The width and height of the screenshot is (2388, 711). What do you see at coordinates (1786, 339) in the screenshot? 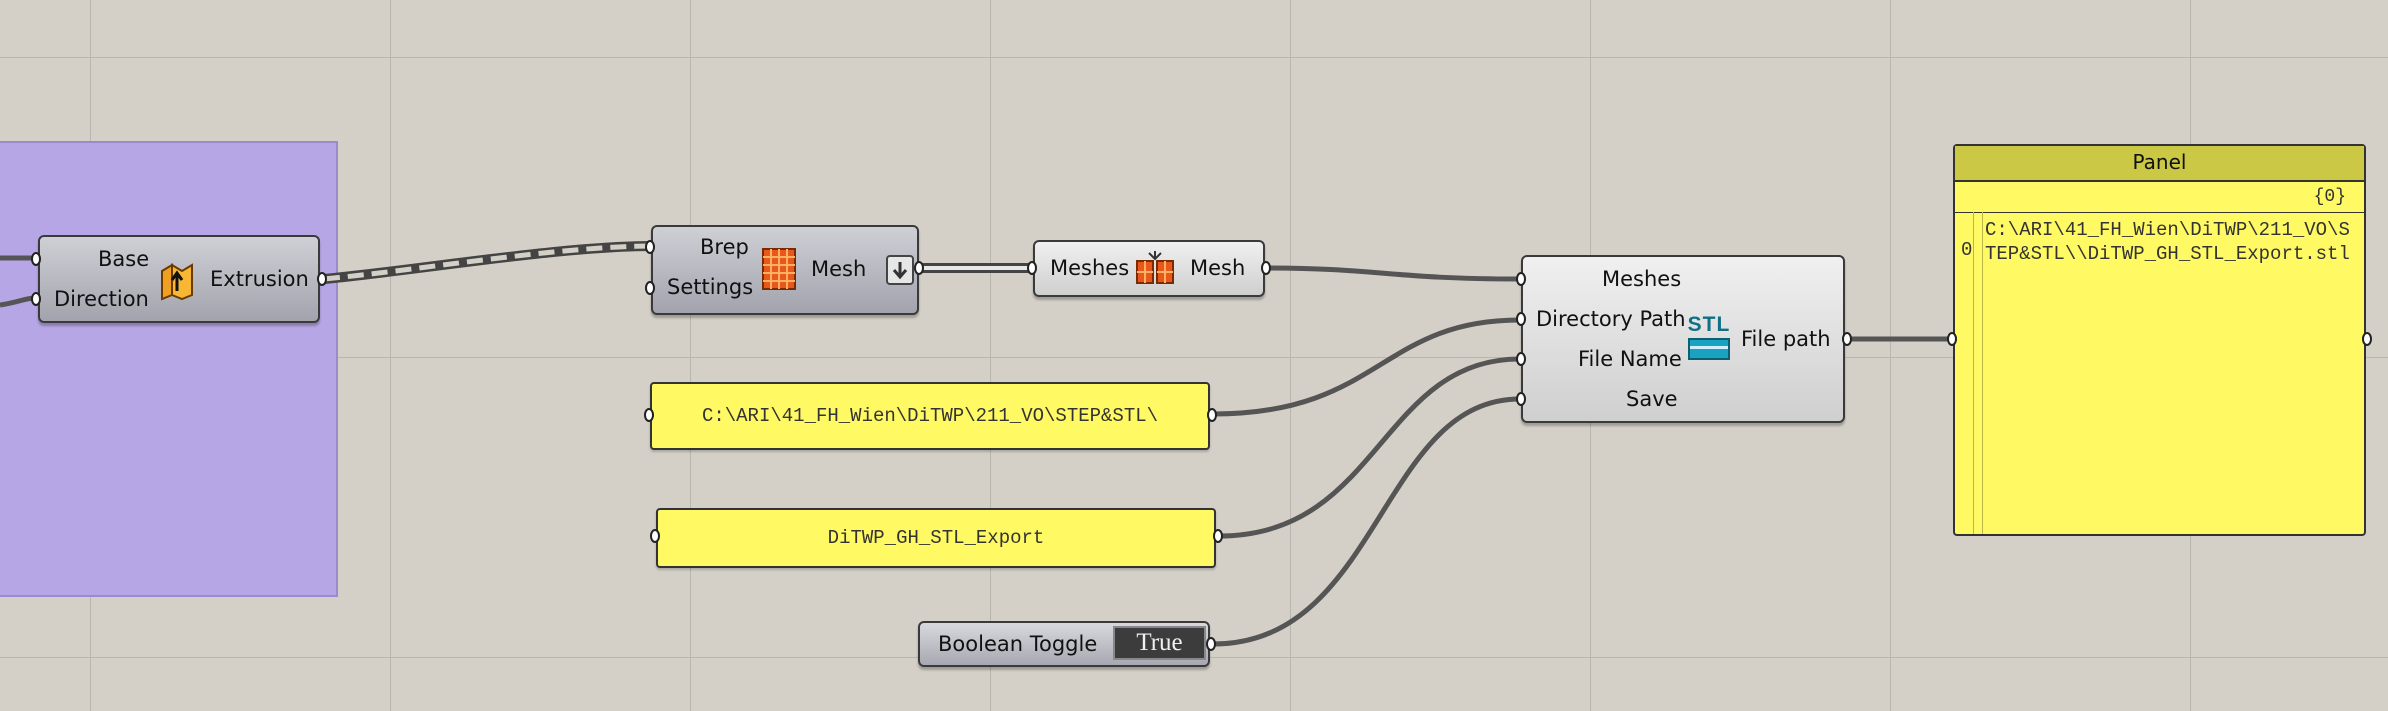
I see `output-file-path-label: File path` at bounding box center [1786, 339].